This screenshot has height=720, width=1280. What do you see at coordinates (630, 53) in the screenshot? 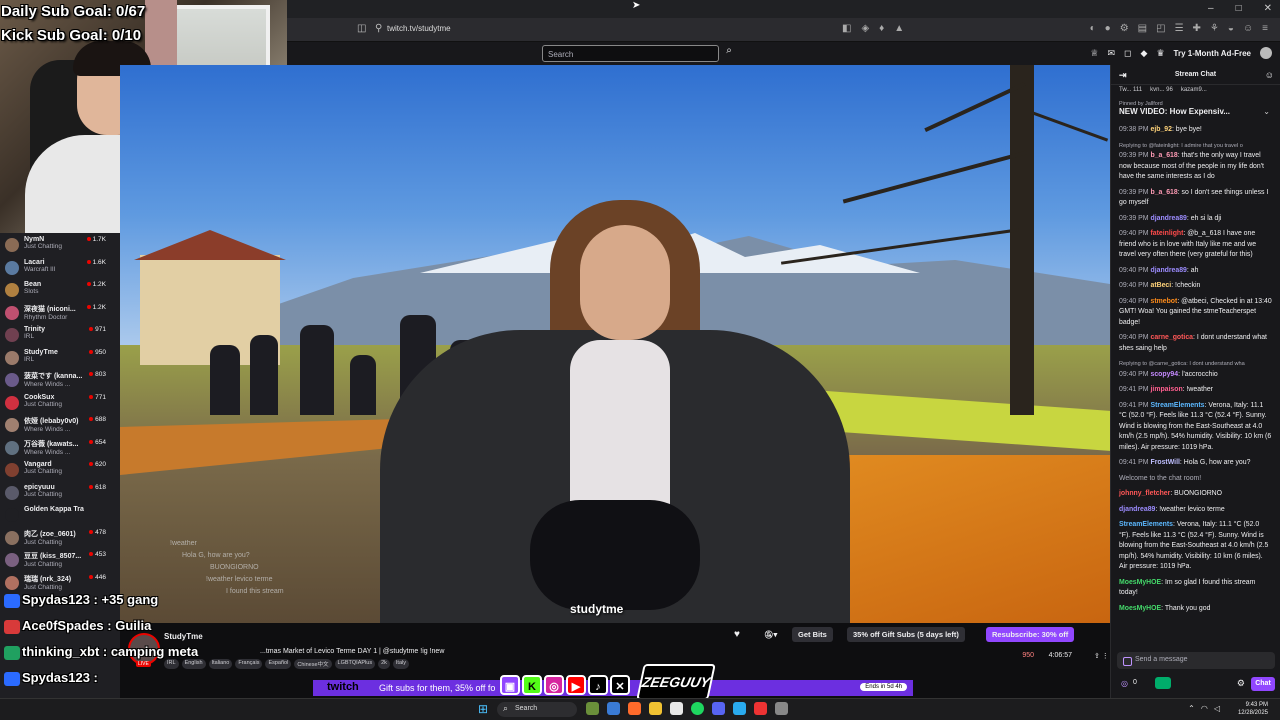
I see `search-input: Search` at bounding box center [630, 53].